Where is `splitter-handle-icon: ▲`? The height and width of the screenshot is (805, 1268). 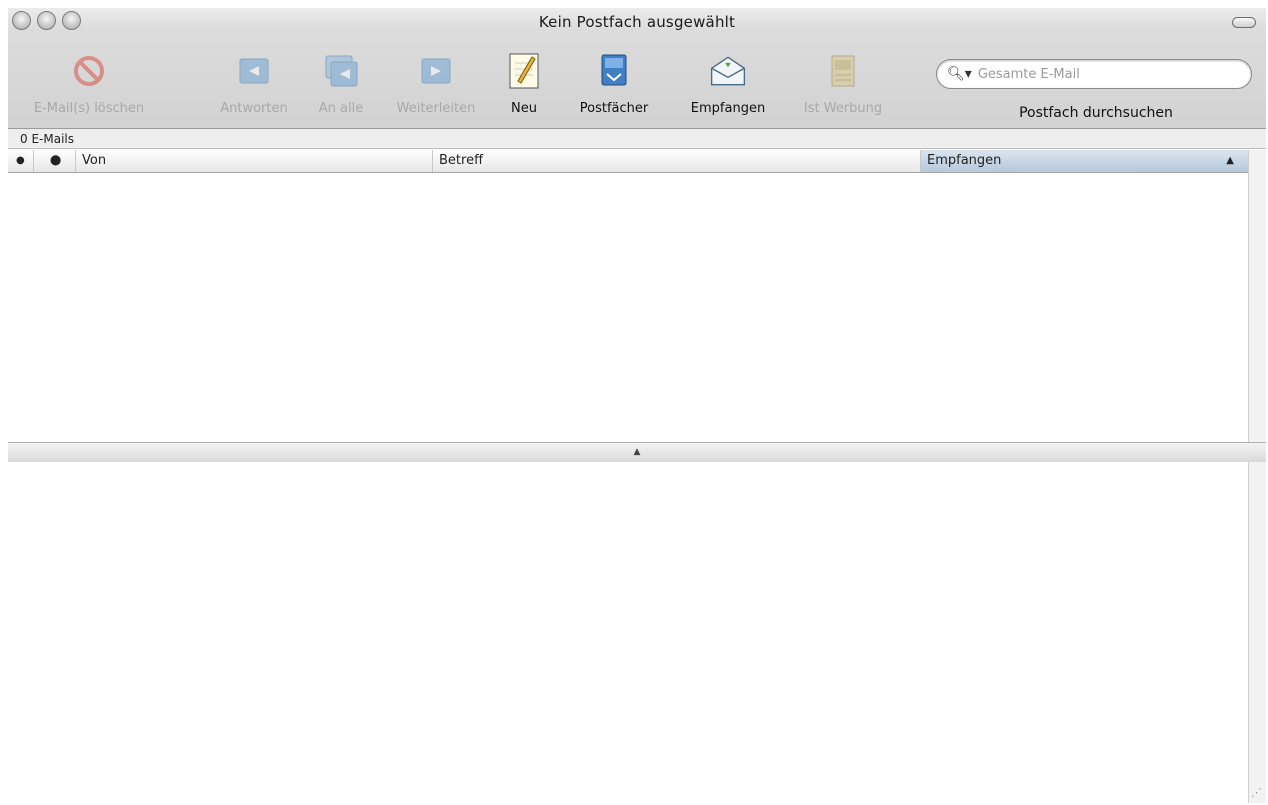
splitter-handle-icon: ▲ is located at coordinates (637, 452).